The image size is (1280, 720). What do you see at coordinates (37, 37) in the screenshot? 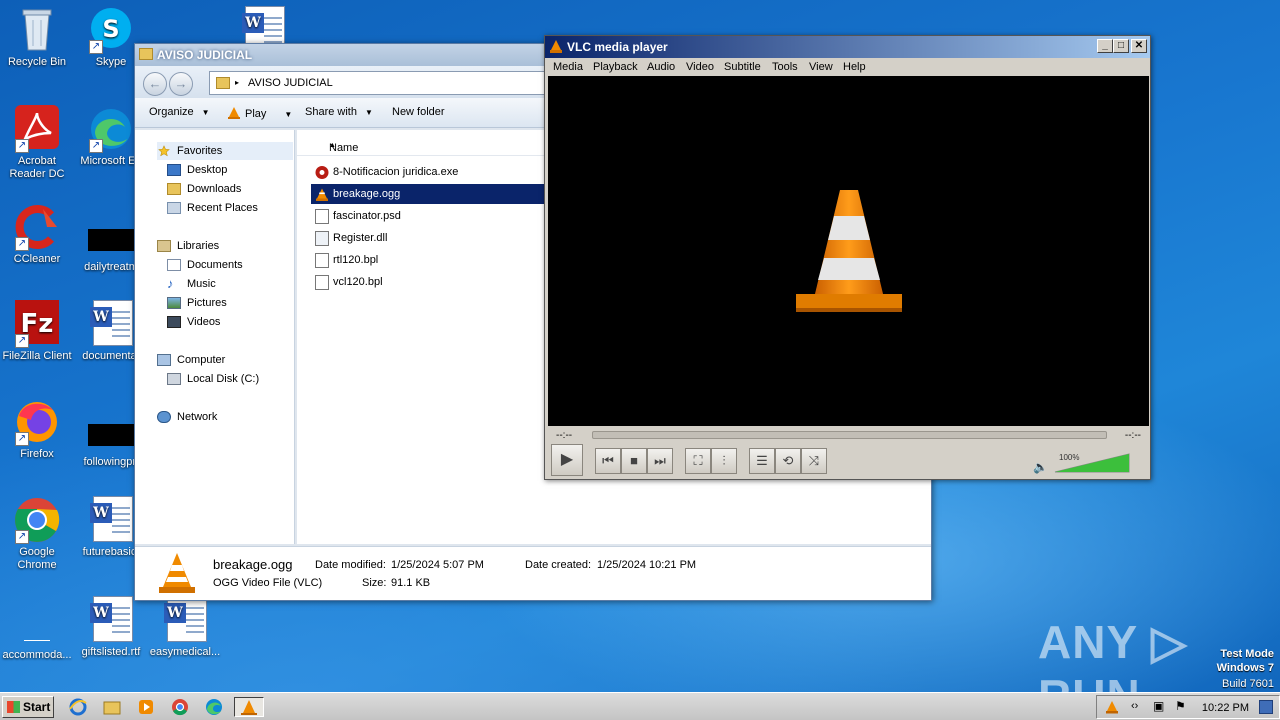
I see `recycle-bin-icon: Recycle Bin` at bounding box center [37, 37].